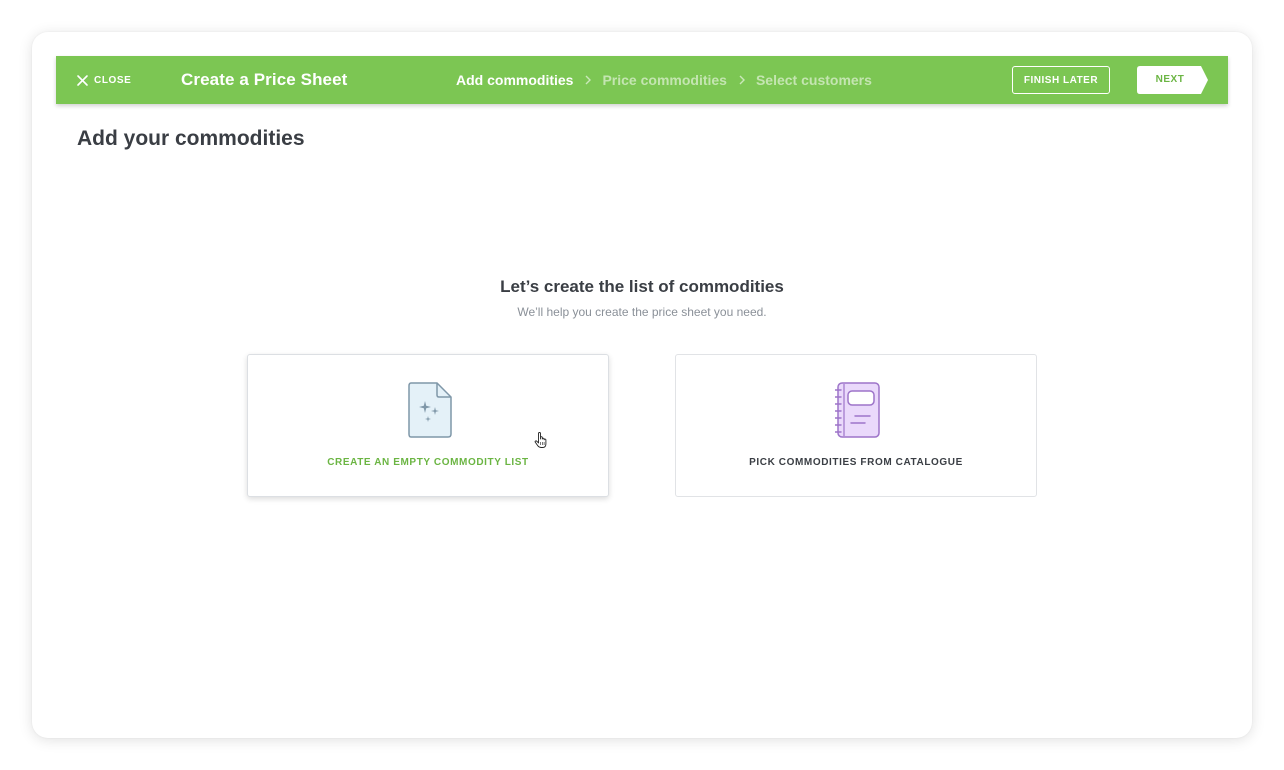 The image size is (1284, 770). I want to click on next-label: NEXT, so click(1170, 79).